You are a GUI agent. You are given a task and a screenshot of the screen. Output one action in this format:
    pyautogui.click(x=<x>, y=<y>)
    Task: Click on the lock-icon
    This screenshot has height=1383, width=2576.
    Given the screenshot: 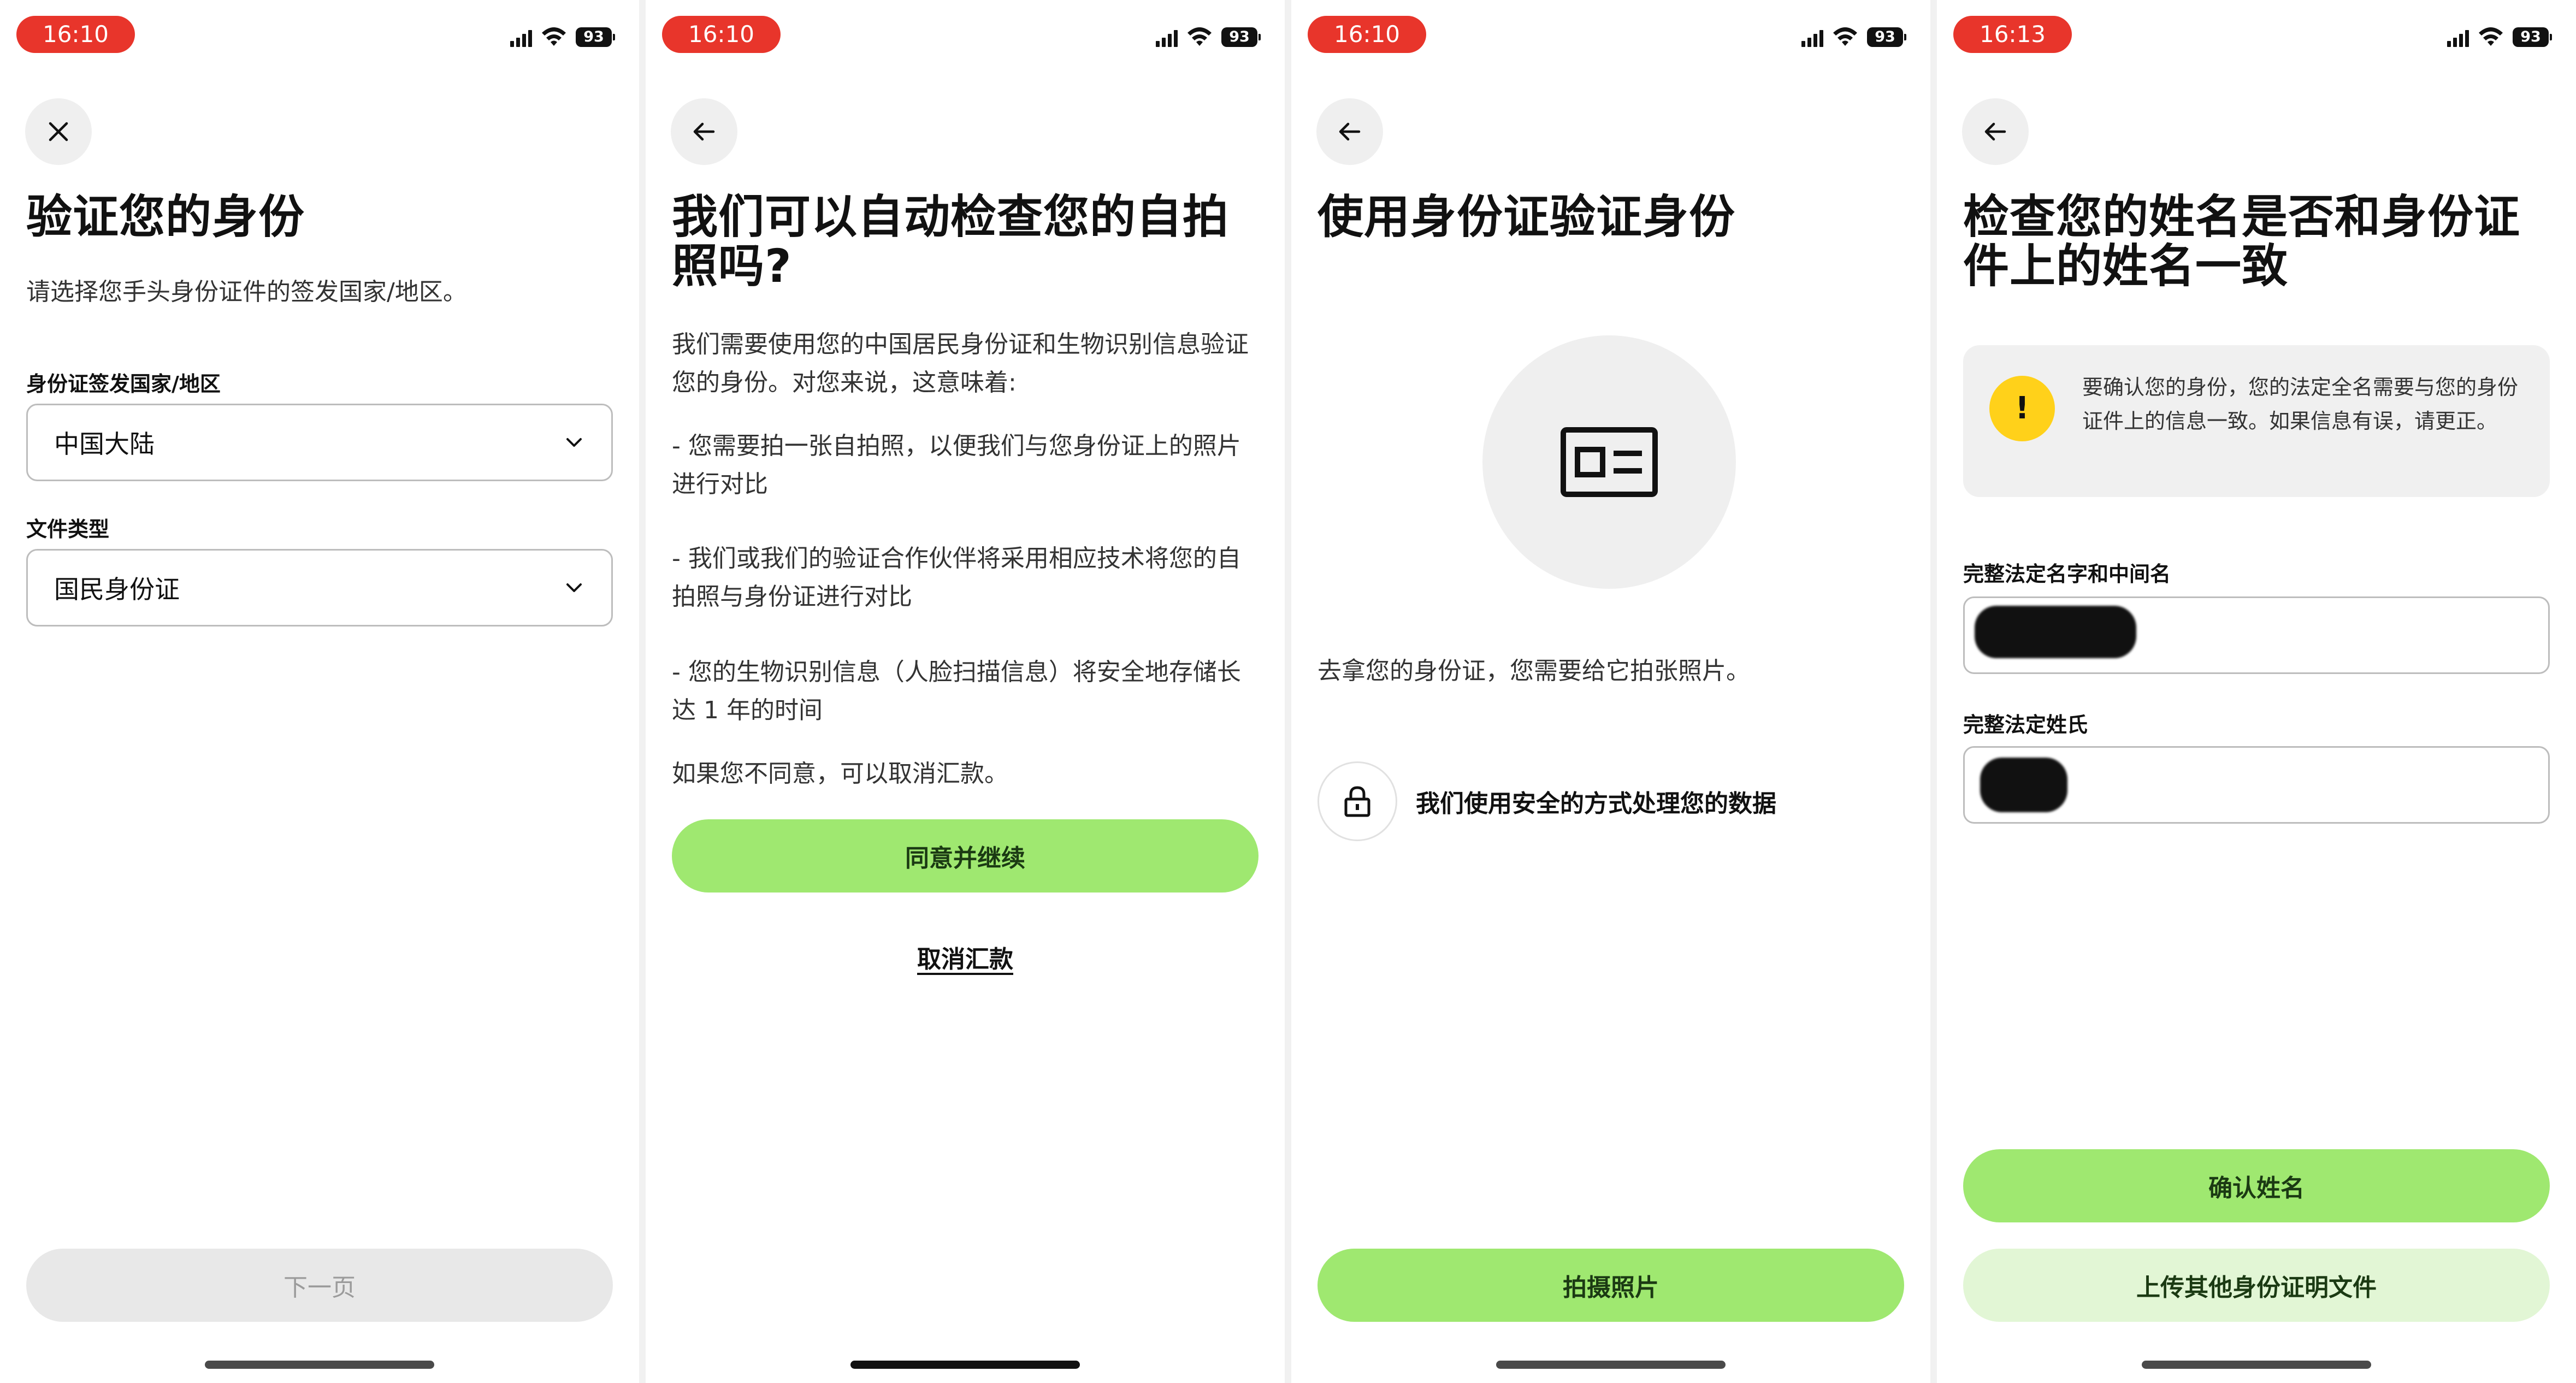 What is the action you would take?
    pyautogui.click(x=1357, y=801)
    